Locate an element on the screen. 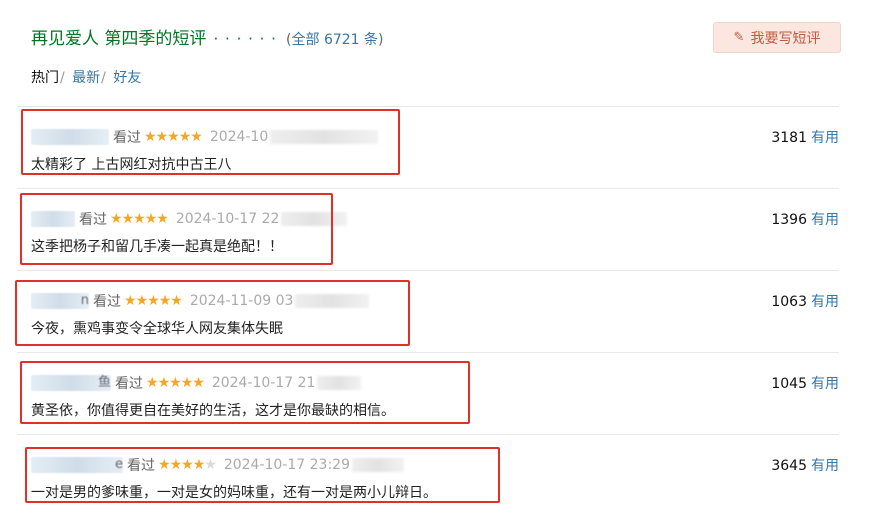  comment-meta: e 看过 ★★★★★ 2024-10-17 23:29 is located at coordinates (217, 465).